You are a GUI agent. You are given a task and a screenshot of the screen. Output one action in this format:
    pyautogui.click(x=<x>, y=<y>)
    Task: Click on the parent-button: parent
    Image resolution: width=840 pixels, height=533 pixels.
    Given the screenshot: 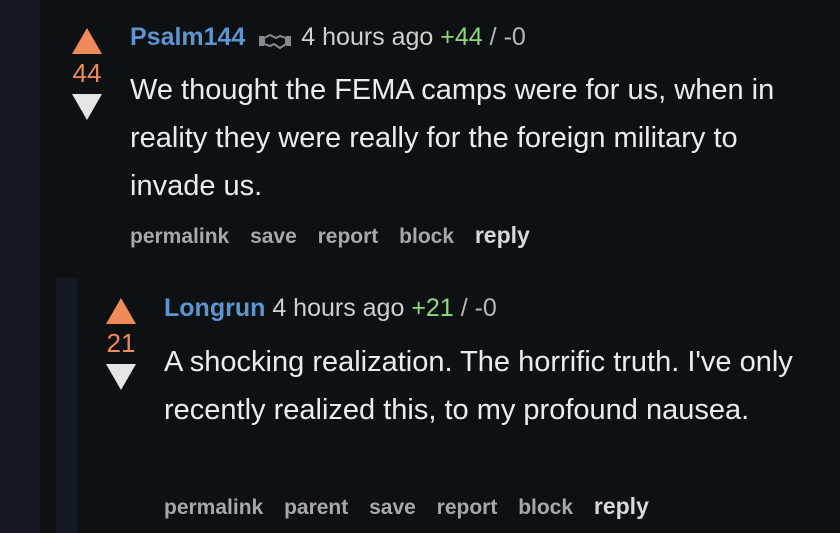 What is the action you would take?
    pyautogui.click(x=316, y=507)
    